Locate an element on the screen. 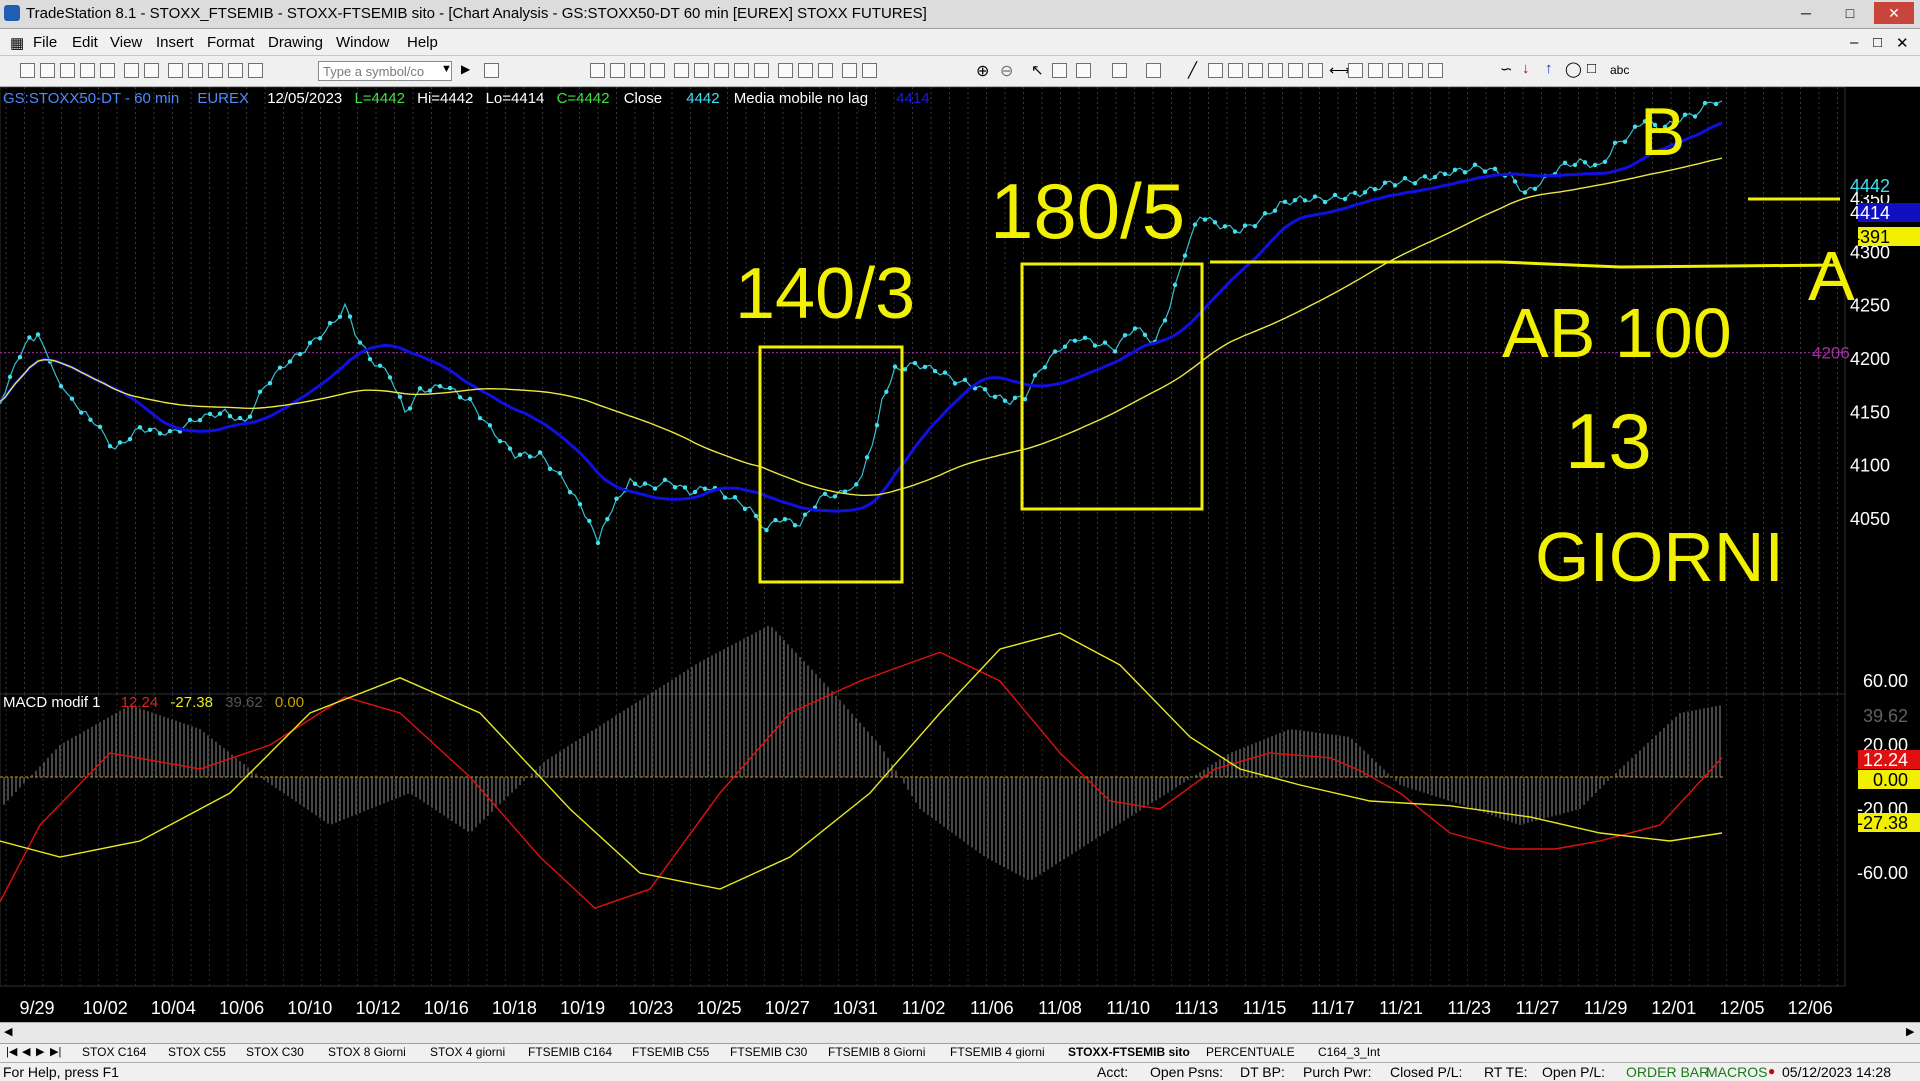 This screenshot has width=1920, height=1081. window-icon is located at coordinates (175, 70).